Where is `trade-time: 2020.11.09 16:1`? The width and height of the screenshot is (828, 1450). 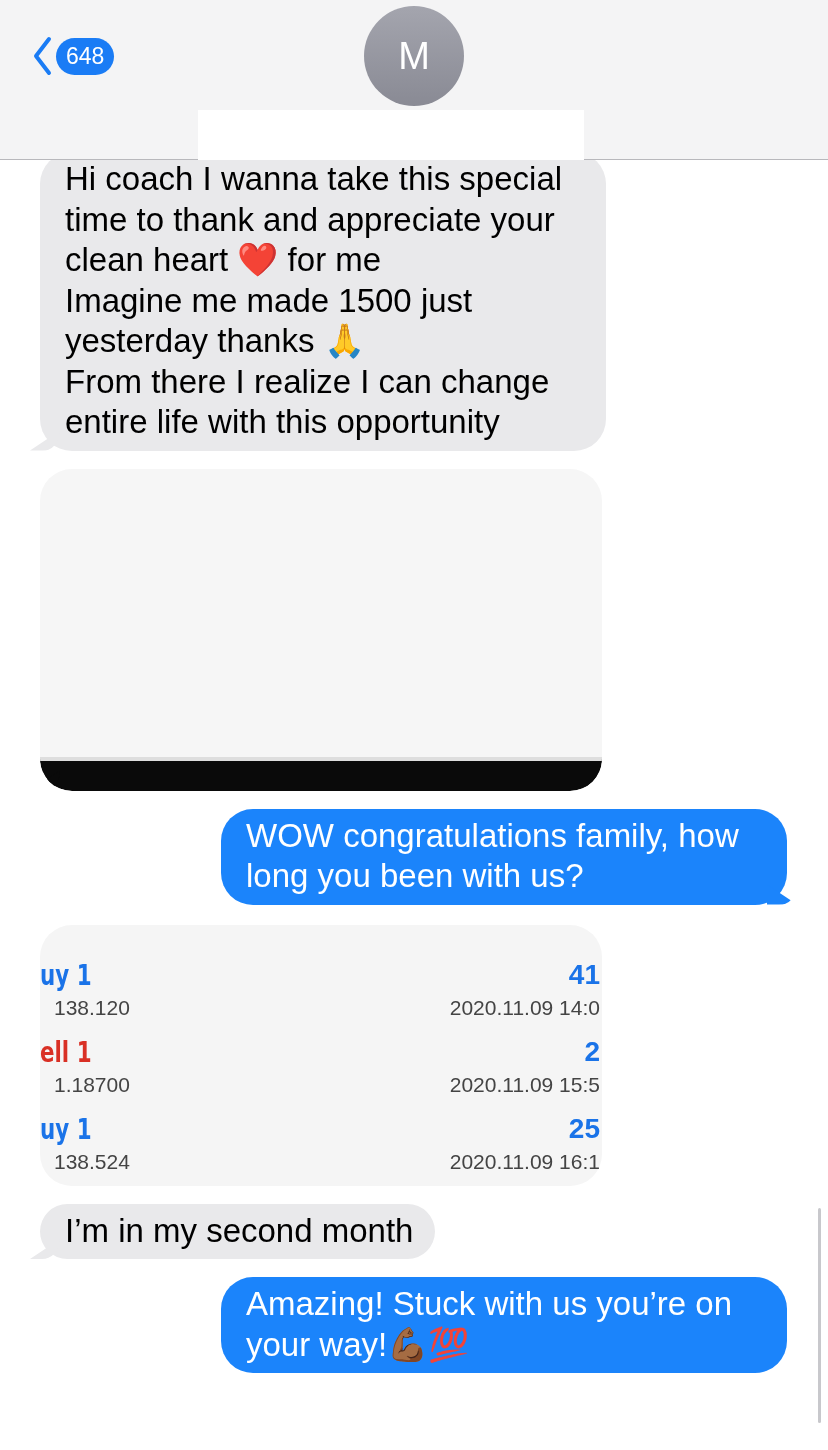 trade-time: 2020.11.09 16:1 is located at coordinates (525, 1161).